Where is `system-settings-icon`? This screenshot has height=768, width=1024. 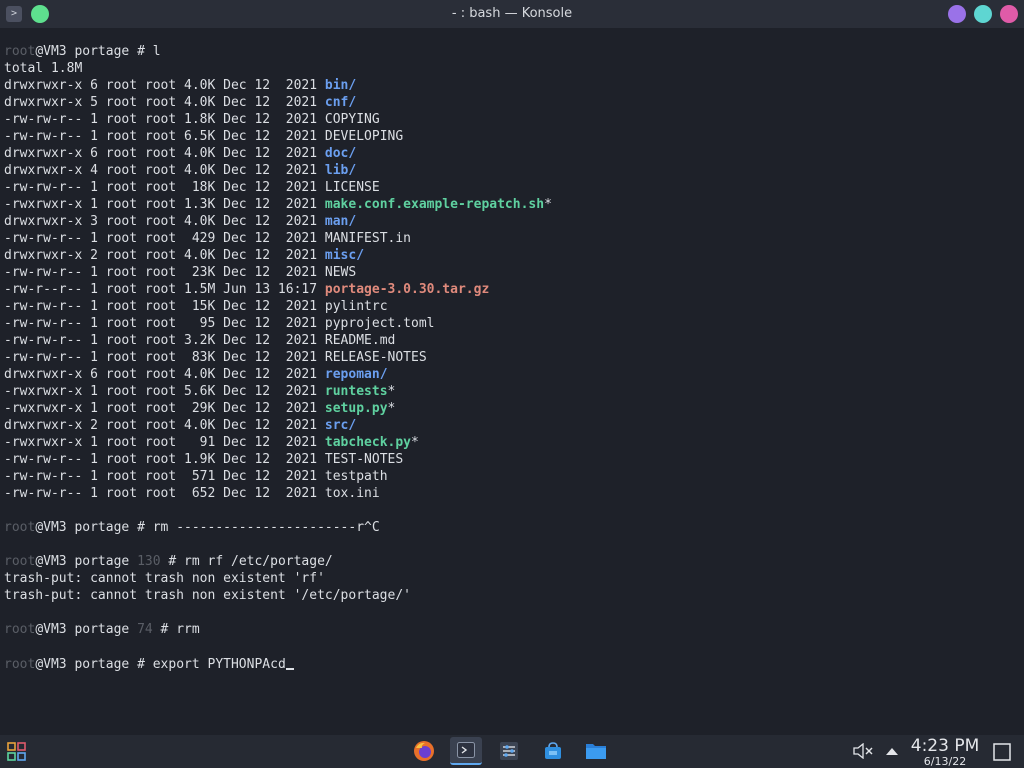 system-settings-icon is located at coordinates (509, 751).